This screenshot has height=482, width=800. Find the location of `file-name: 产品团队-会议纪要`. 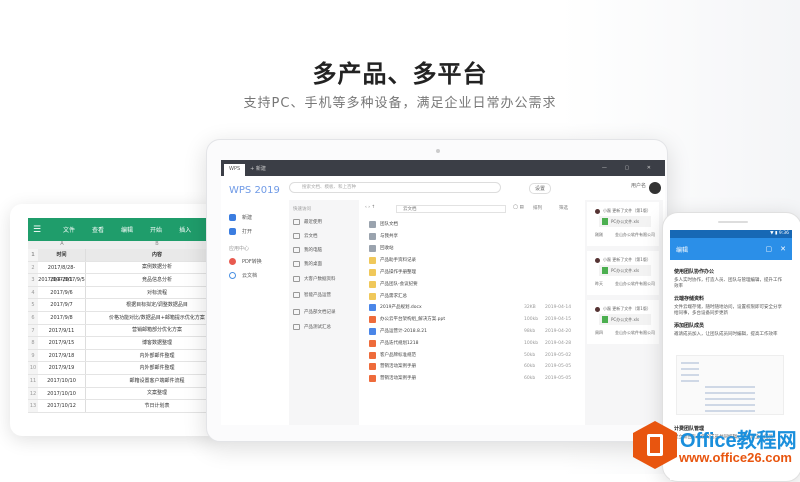

file-name: 产品团队-会议纪要 is located at coordinates (399, 284).